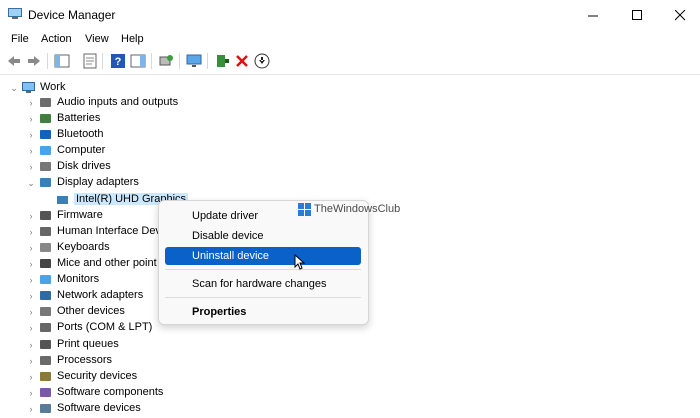  What do you see at coordinates (53, 87) in the screenshot?
I see `tree-label: Work` at bounding box center [53, 87].